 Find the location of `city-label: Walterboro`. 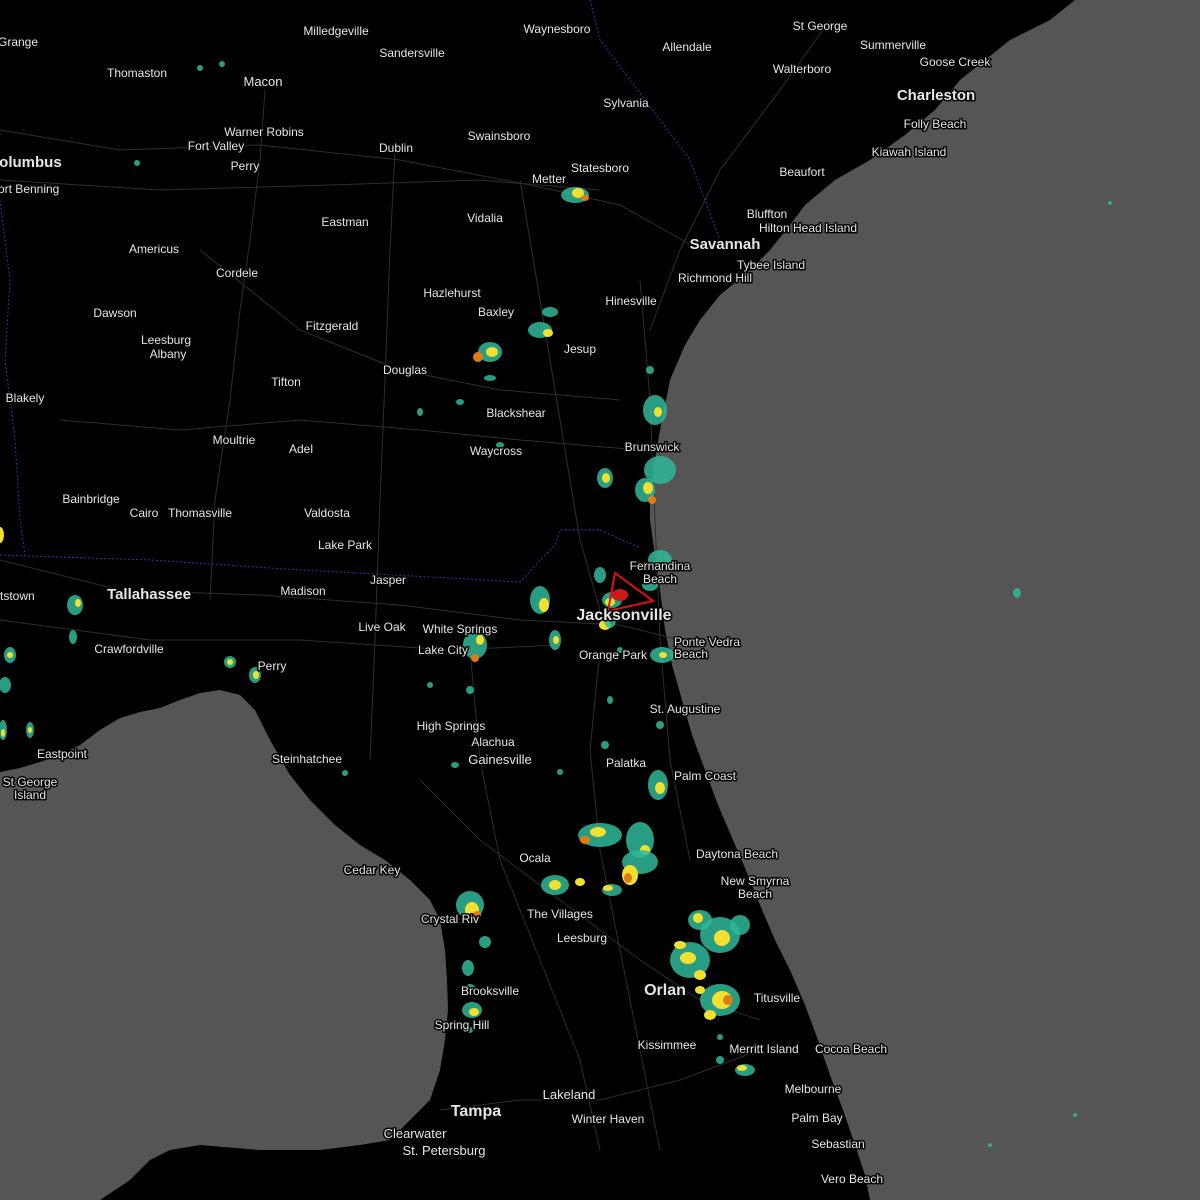

city-label: Walterboro is located at coordinates (802, 69).